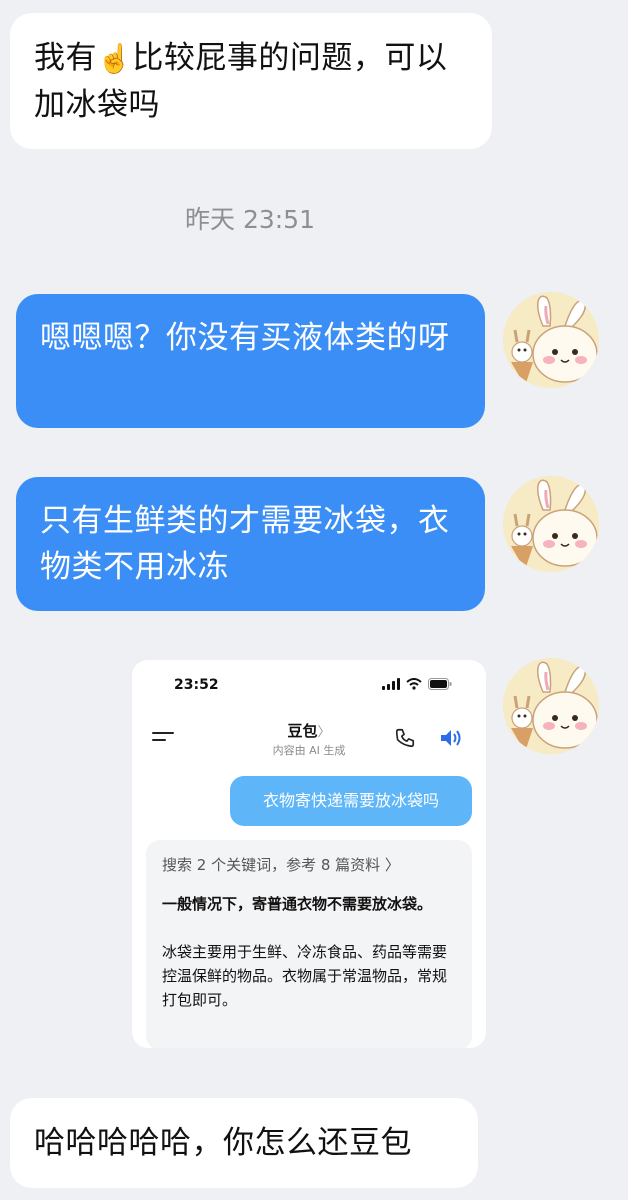 This screenshot has width=628, height=1200. What do you see at coordinates (405, 740) in the screenshot?
I see `phone-icon` at bounding box center [405, 740].